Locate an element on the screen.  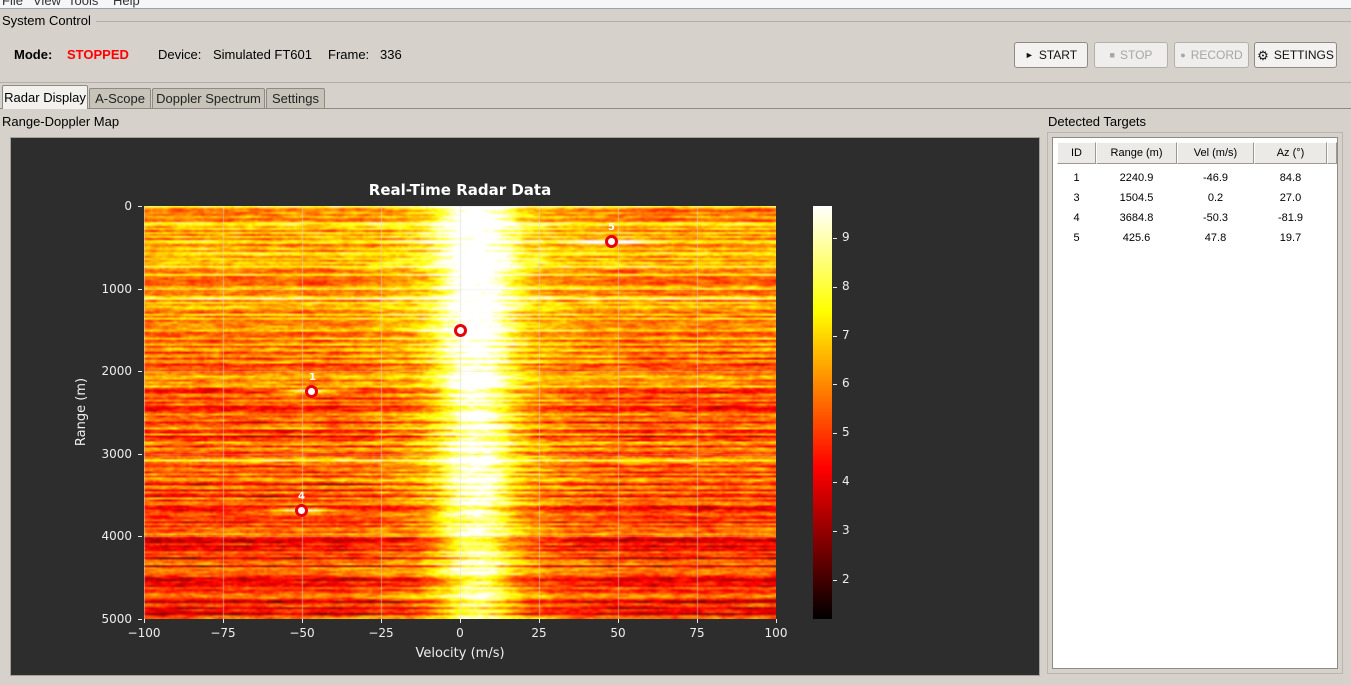
x-tick-label: −50 is located at coordinates (302, 633).